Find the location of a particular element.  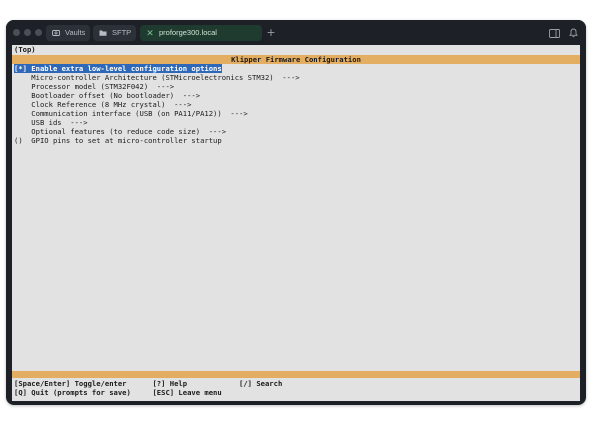

minimize-window-button is located at coordinates (27, 32).